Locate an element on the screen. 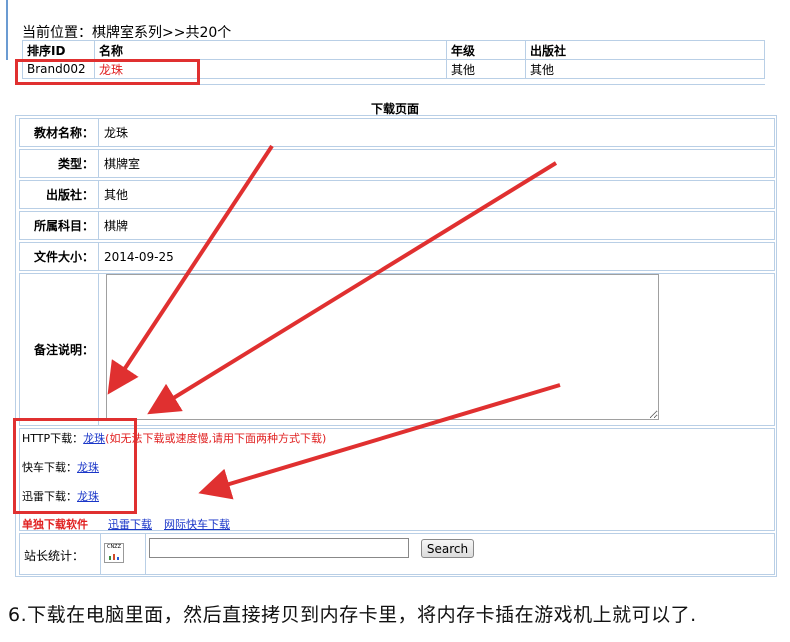 Image resolution: width=790 pixels, height=642 pixels. bar-chart-icon is located at coordinates (114, 557).